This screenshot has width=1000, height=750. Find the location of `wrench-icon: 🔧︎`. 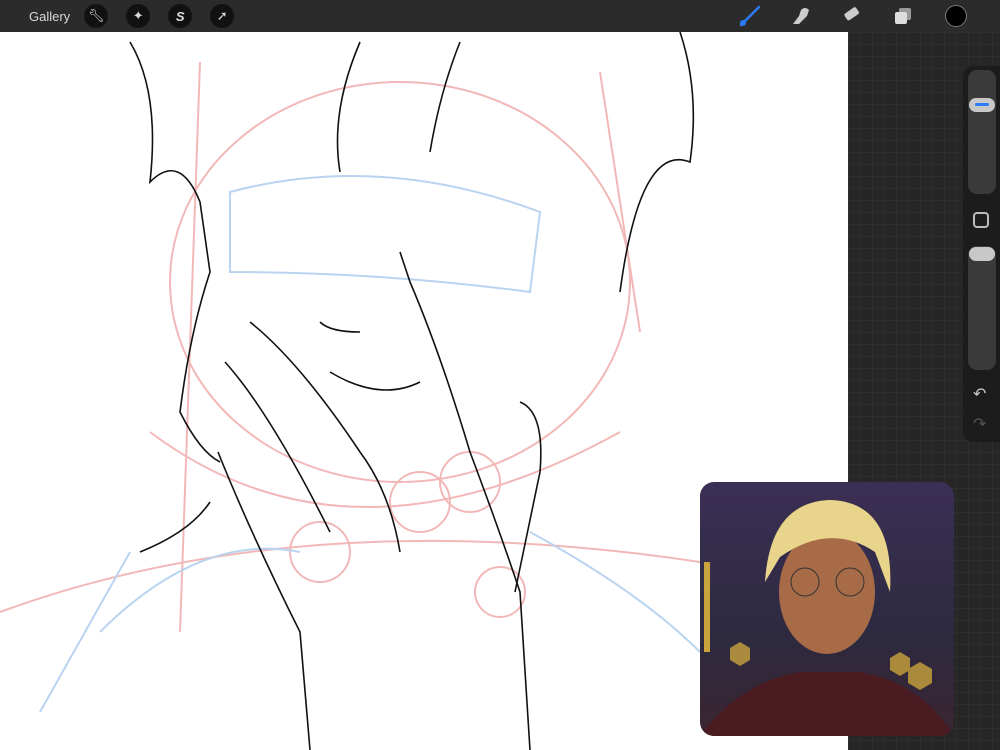

wrench-icon: 🔧︎ is located at coordinates (96, 15).